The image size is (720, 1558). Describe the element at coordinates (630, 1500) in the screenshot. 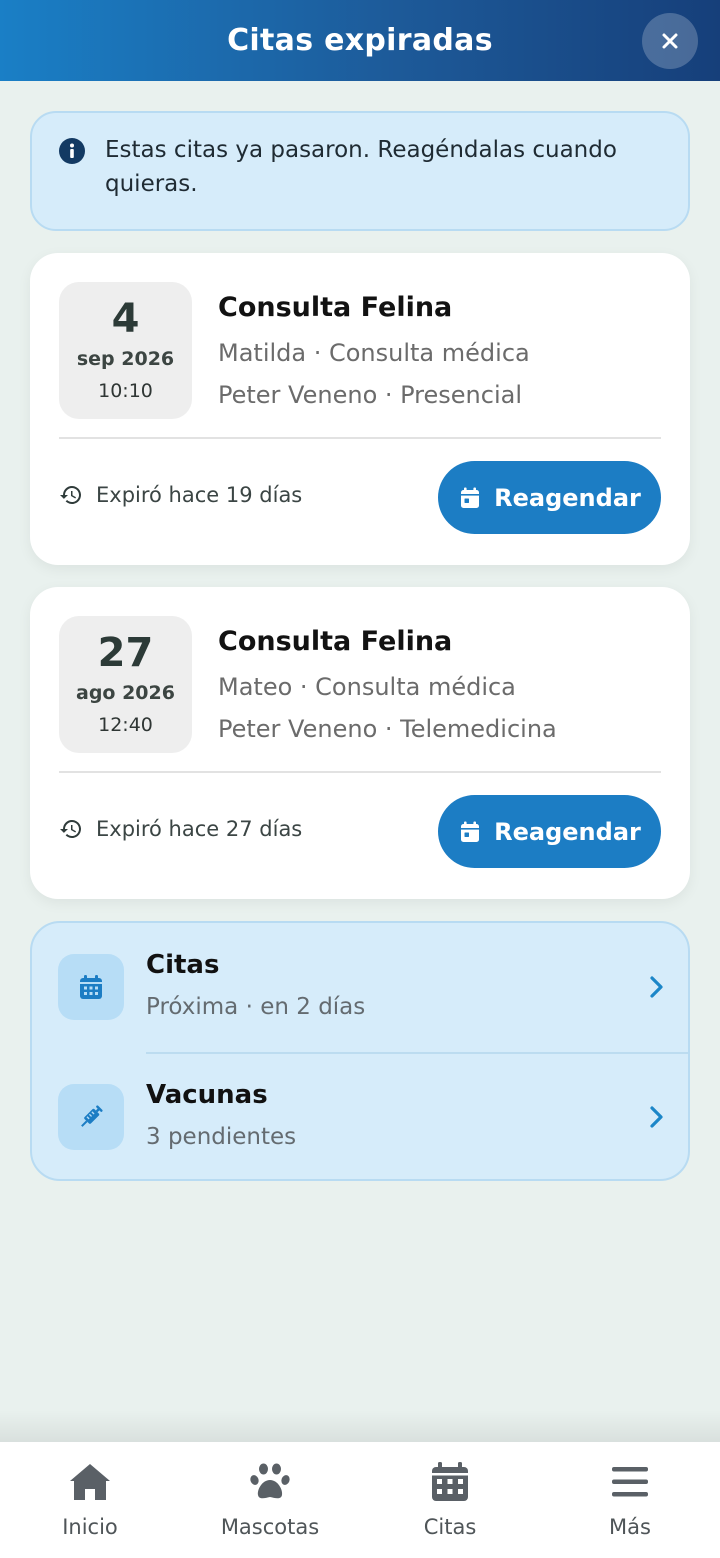

I see `nav-mas: Más` at that location.